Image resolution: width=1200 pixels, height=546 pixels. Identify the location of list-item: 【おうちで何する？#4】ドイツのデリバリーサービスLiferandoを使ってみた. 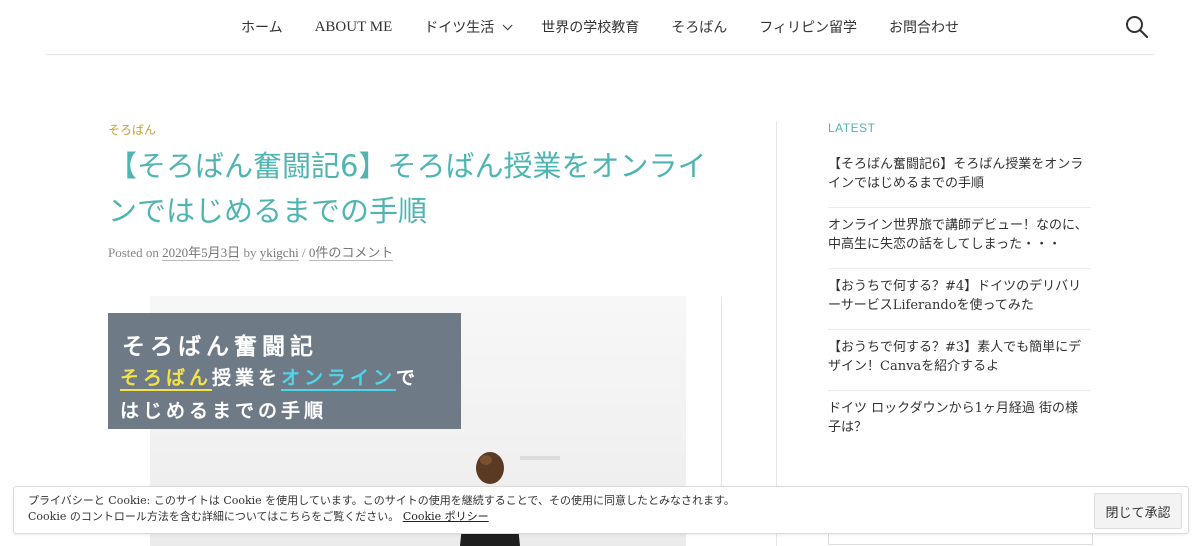
(959, 299).